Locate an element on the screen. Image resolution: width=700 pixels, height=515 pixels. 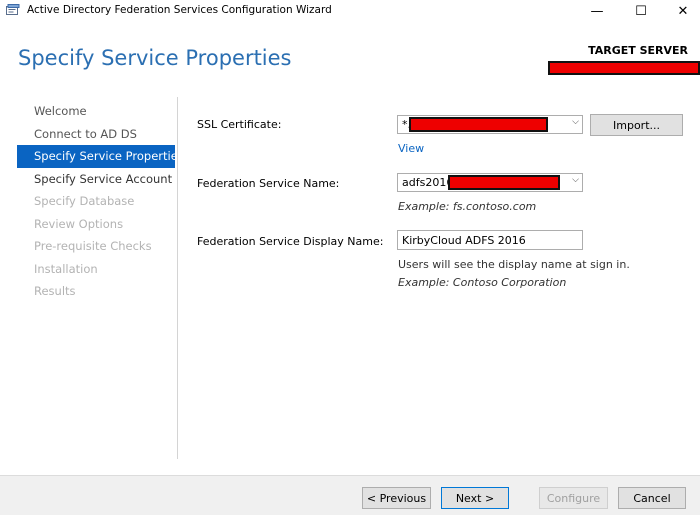
close-button: ✕ is located at coordinates (680, 11).